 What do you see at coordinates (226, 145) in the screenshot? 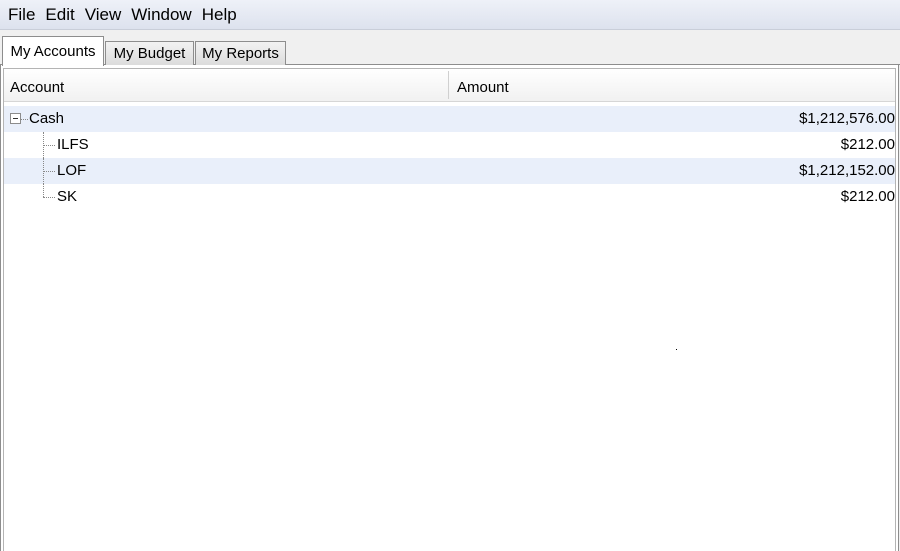
I see `account-cell: ILFS` at bounding box center [226, 145].